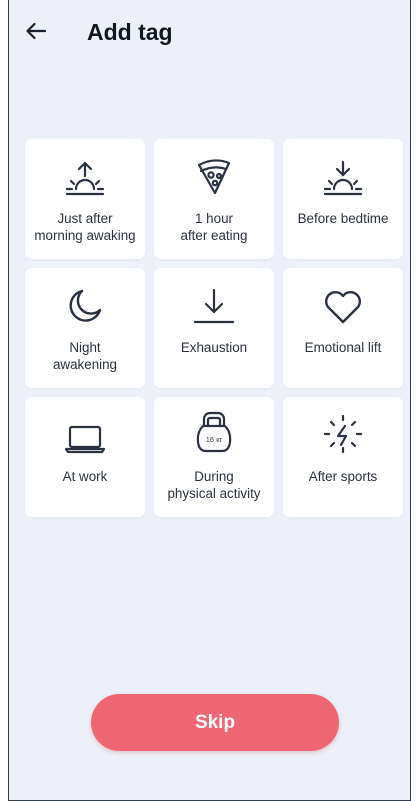 The width and height of the screenshot is (419, 801). Describe the element at coordinates (214, 485) in the screenshot. I see `tag-label: During physical activity` at that location.